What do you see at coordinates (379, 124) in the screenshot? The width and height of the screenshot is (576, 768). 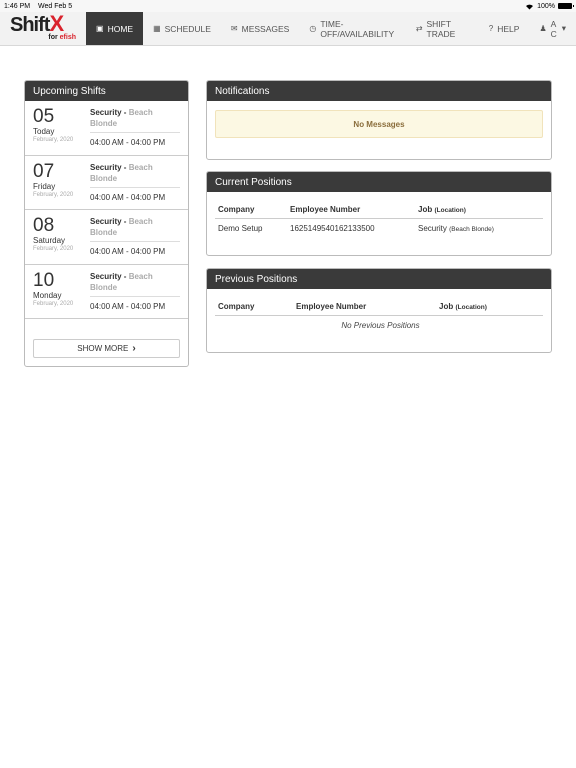 I see `no-messages-alert: No Messages` at bounding box center [379, 124].